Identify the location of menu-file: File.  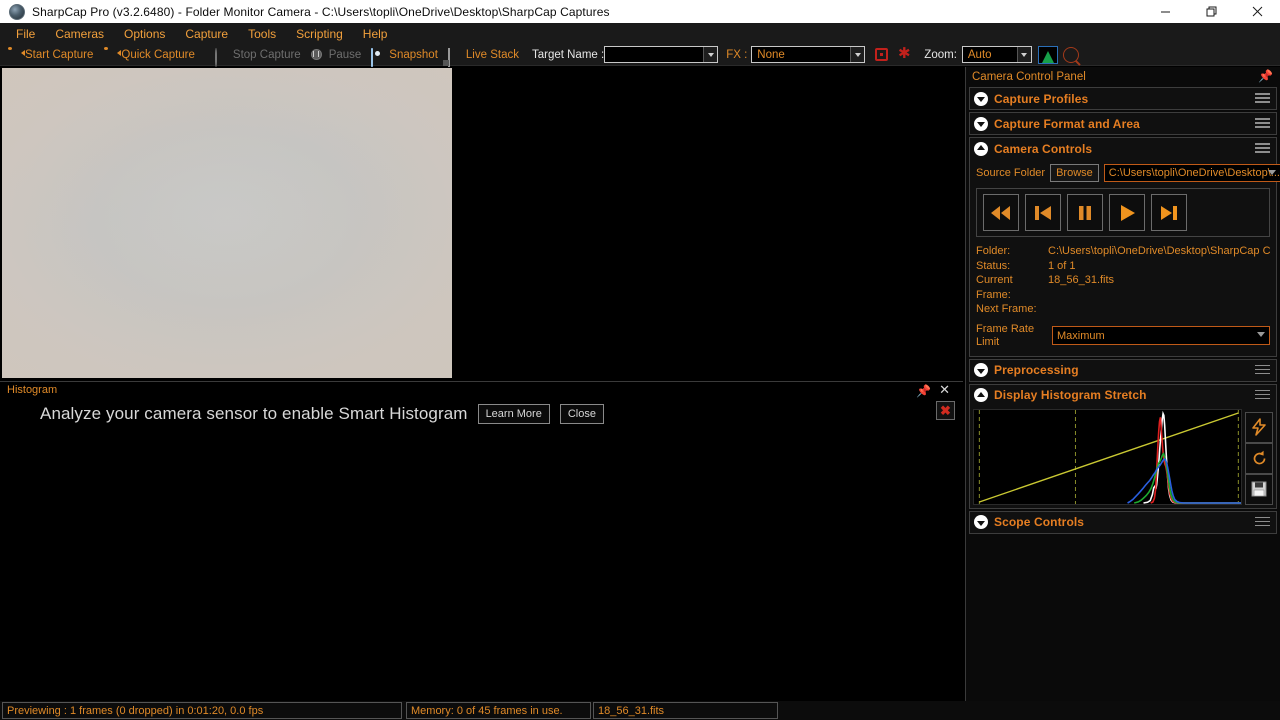
(25, 34).